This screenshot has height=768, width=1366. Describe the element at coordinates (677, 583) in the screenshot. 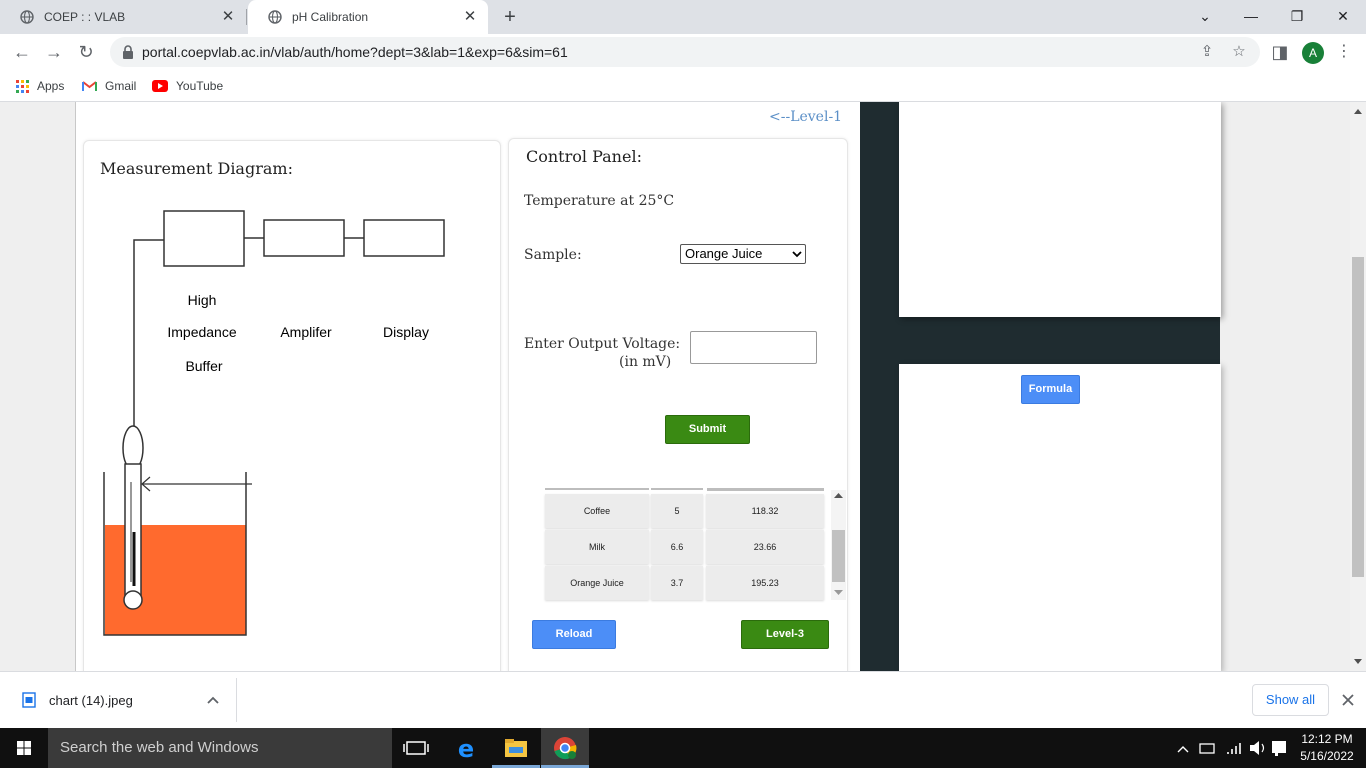

I see `cell-ph: 3.7` at that location.